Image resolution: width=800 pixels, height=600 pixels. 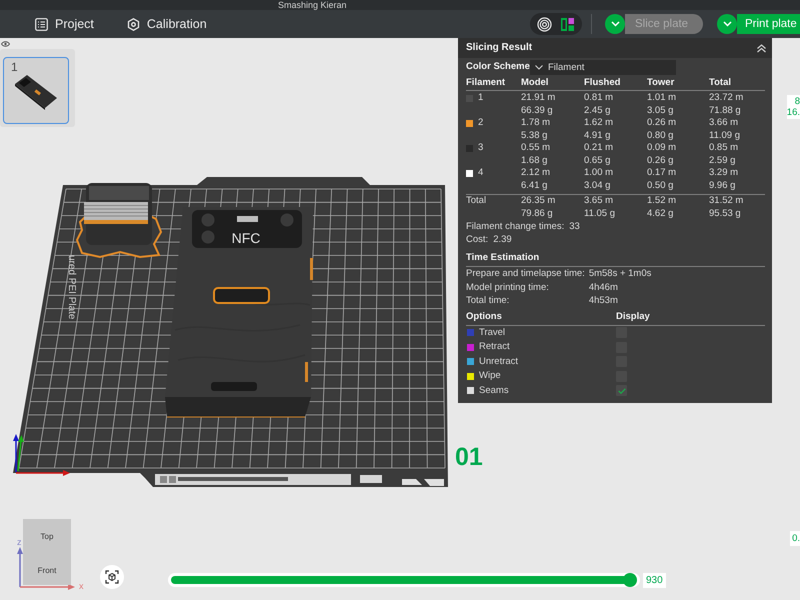 I want to click on toolbar-button: Project, so click(x=64, y=24).